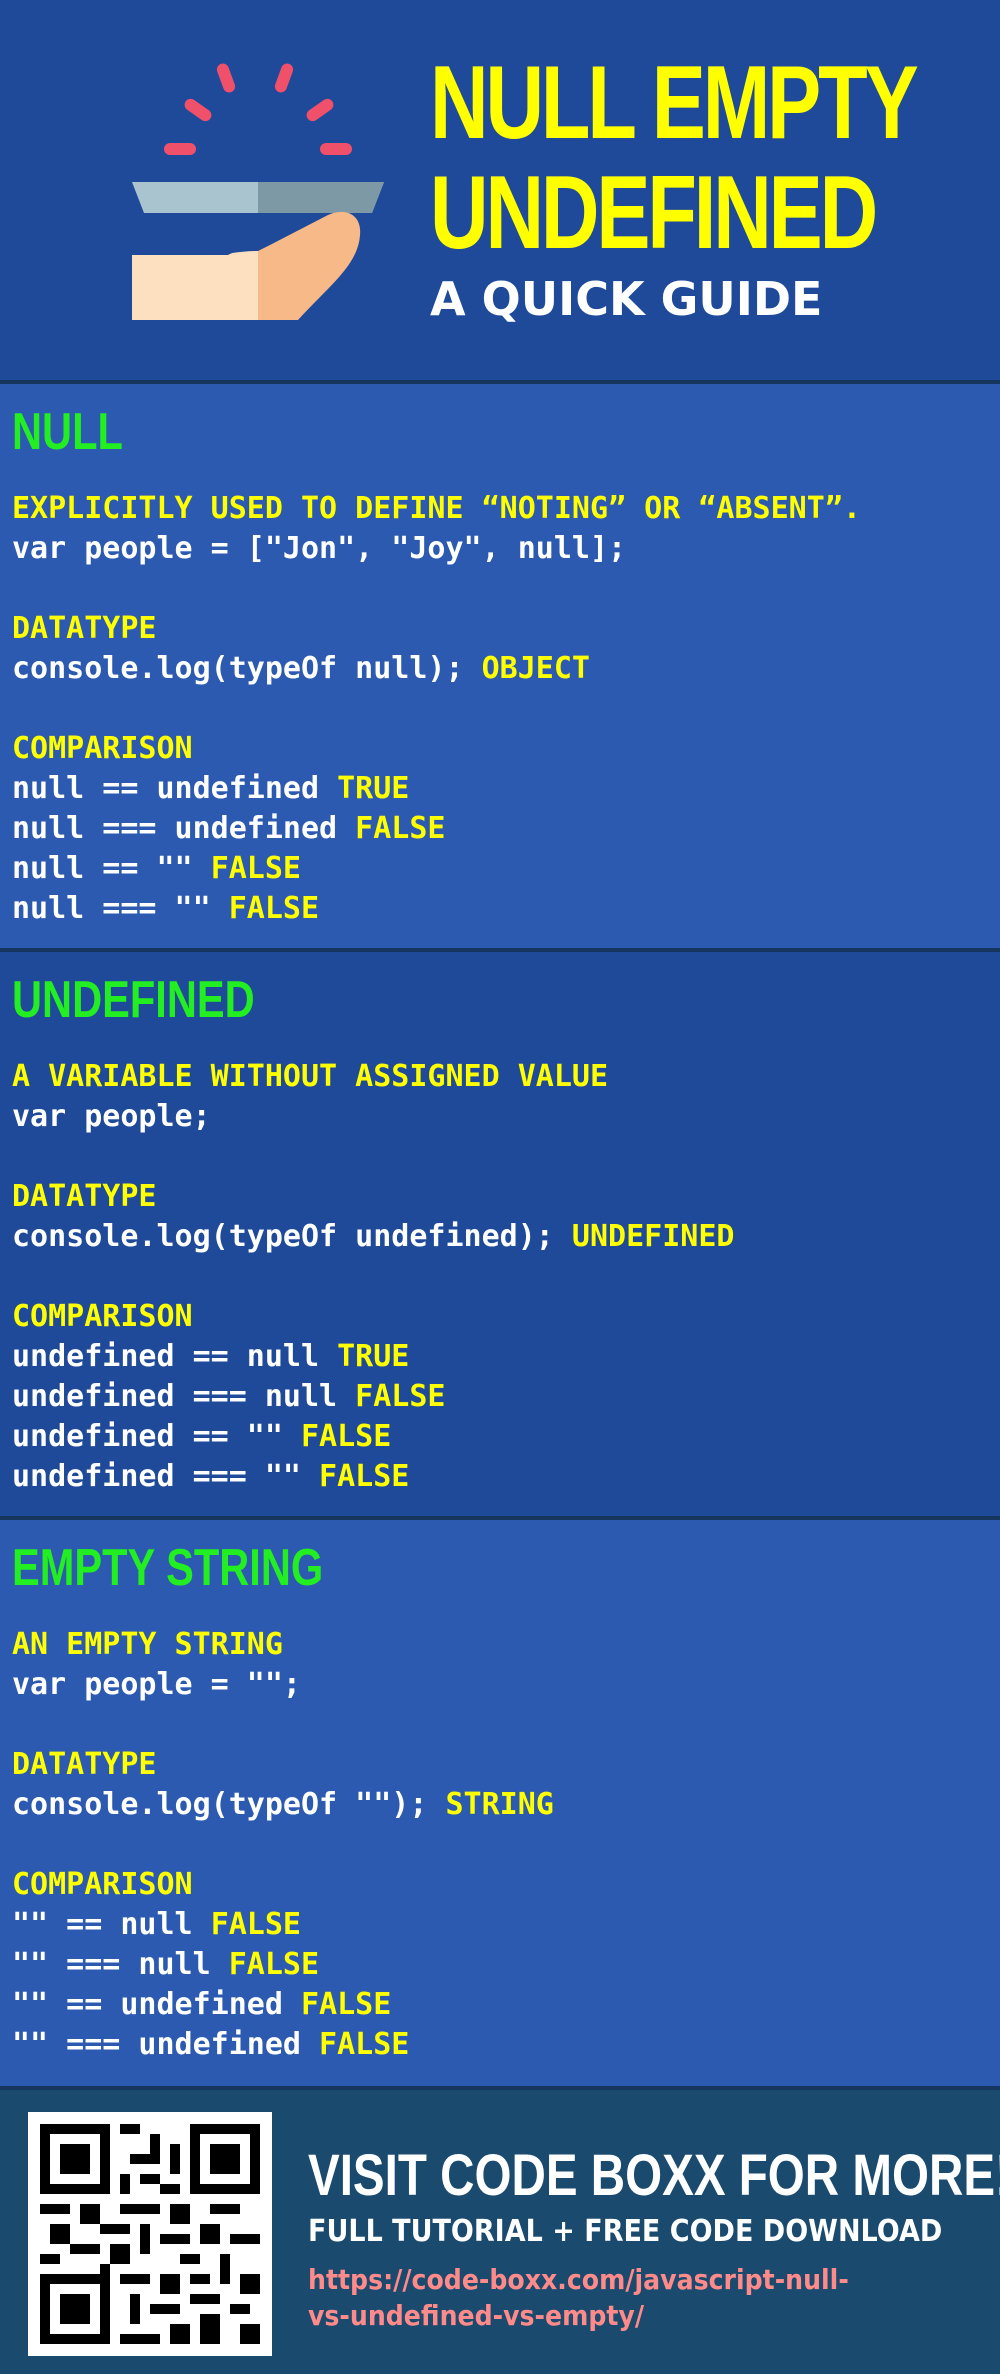 The image size is (1000, 2374). I want to click on comparison-row: undefined === null FALSE, so click(373, 1397).